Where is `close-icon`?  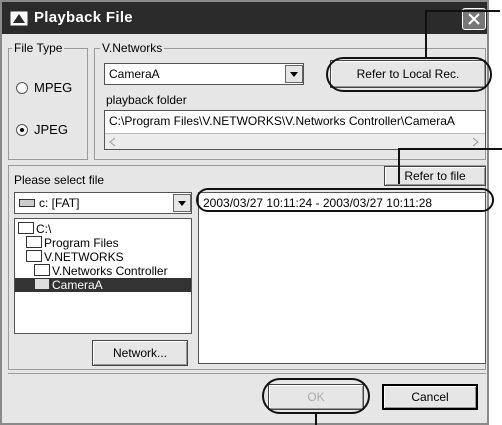 close-icon is located at coordinates (474, 19).